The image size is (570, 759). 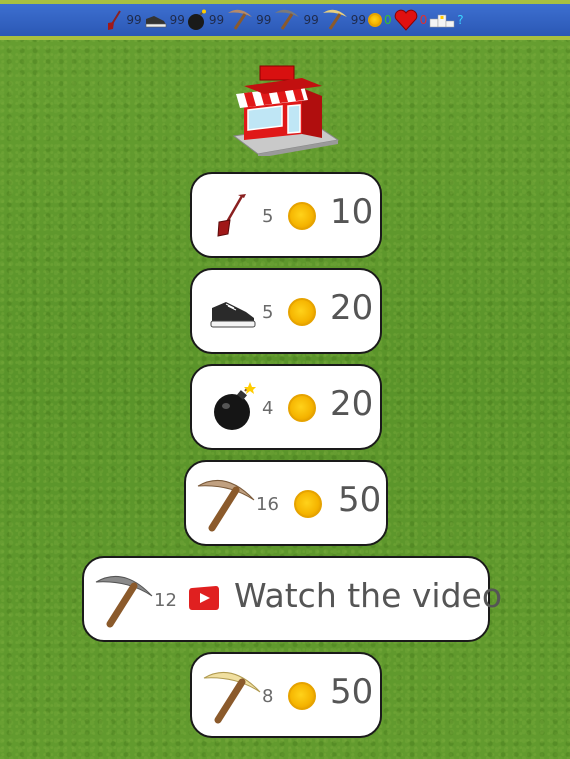 I want to click on hud-pickaxe-iron-count: 99, so click(x=311, y=20).